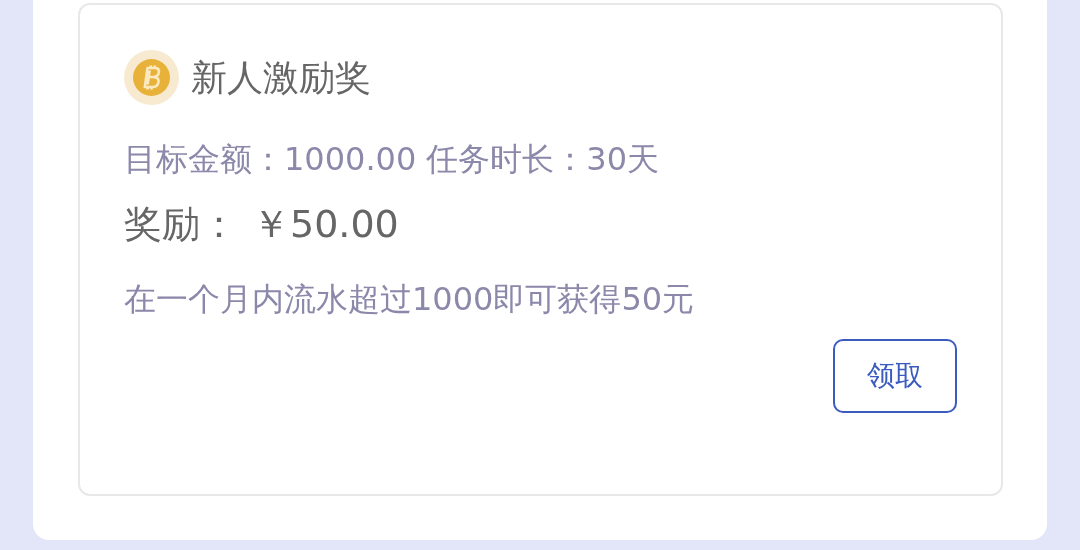 The image size is (1080, 550). I want to click on reward-amount: ￥50.00, so click(325, 224).